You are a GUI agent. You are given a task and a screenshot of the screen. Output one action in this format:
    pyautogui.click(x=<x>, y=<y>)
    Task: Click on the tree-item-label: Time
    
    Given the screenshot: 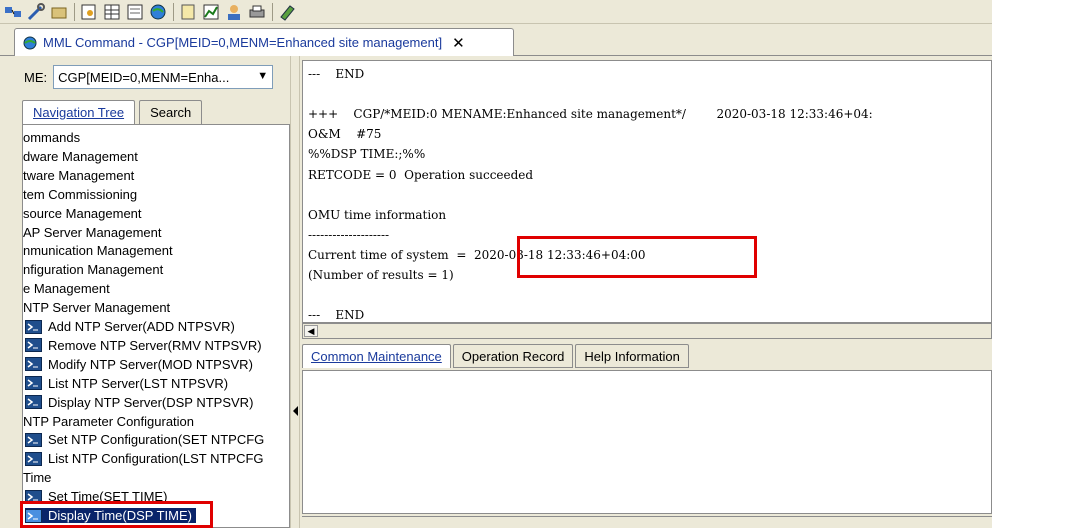 What is the action you would take?
    pyautogui.click(x=37, y=478)
    